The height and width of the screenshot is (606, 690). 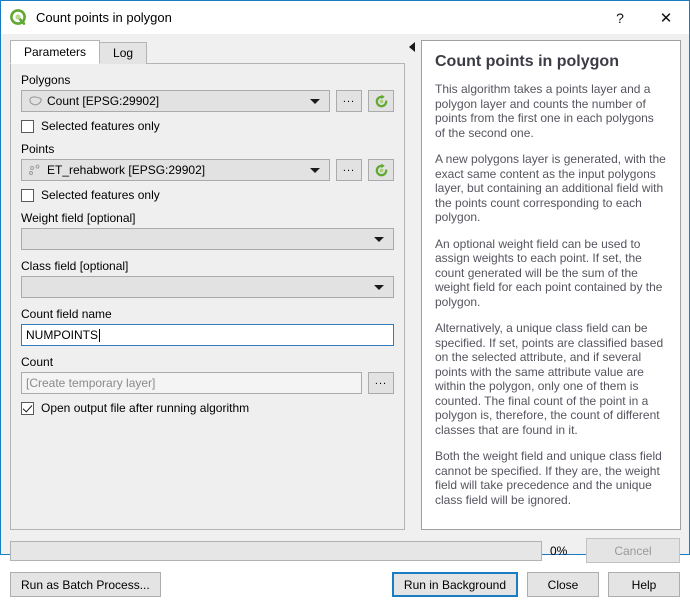 What do you see at coordinates (454, 584) in the screenshot?
I see `run-in-background-button: Run in Background` at bounding box center [454, 584].